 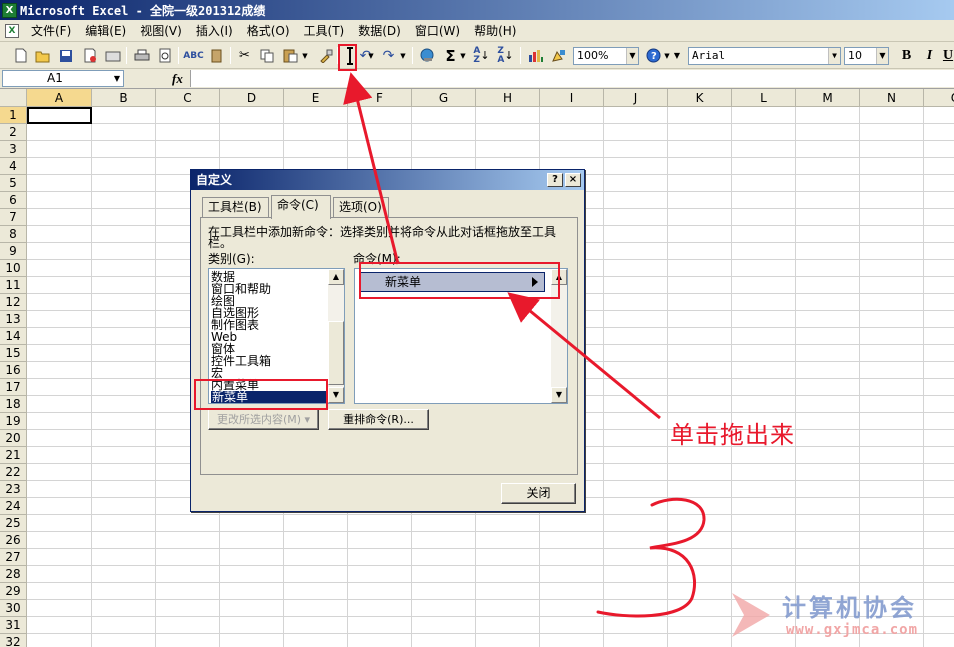 I want to click on column-header-g: G, so click(x=444, y=98).